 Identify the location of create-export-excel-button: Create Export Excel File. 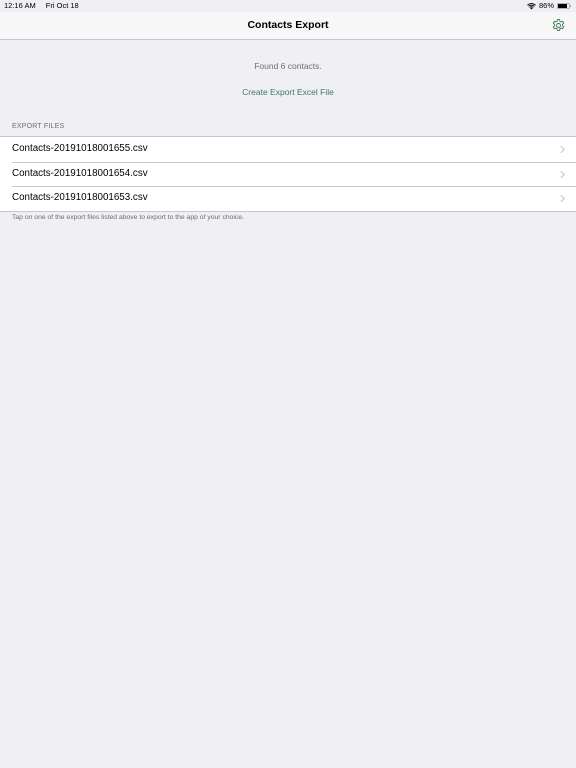
(288, 92).